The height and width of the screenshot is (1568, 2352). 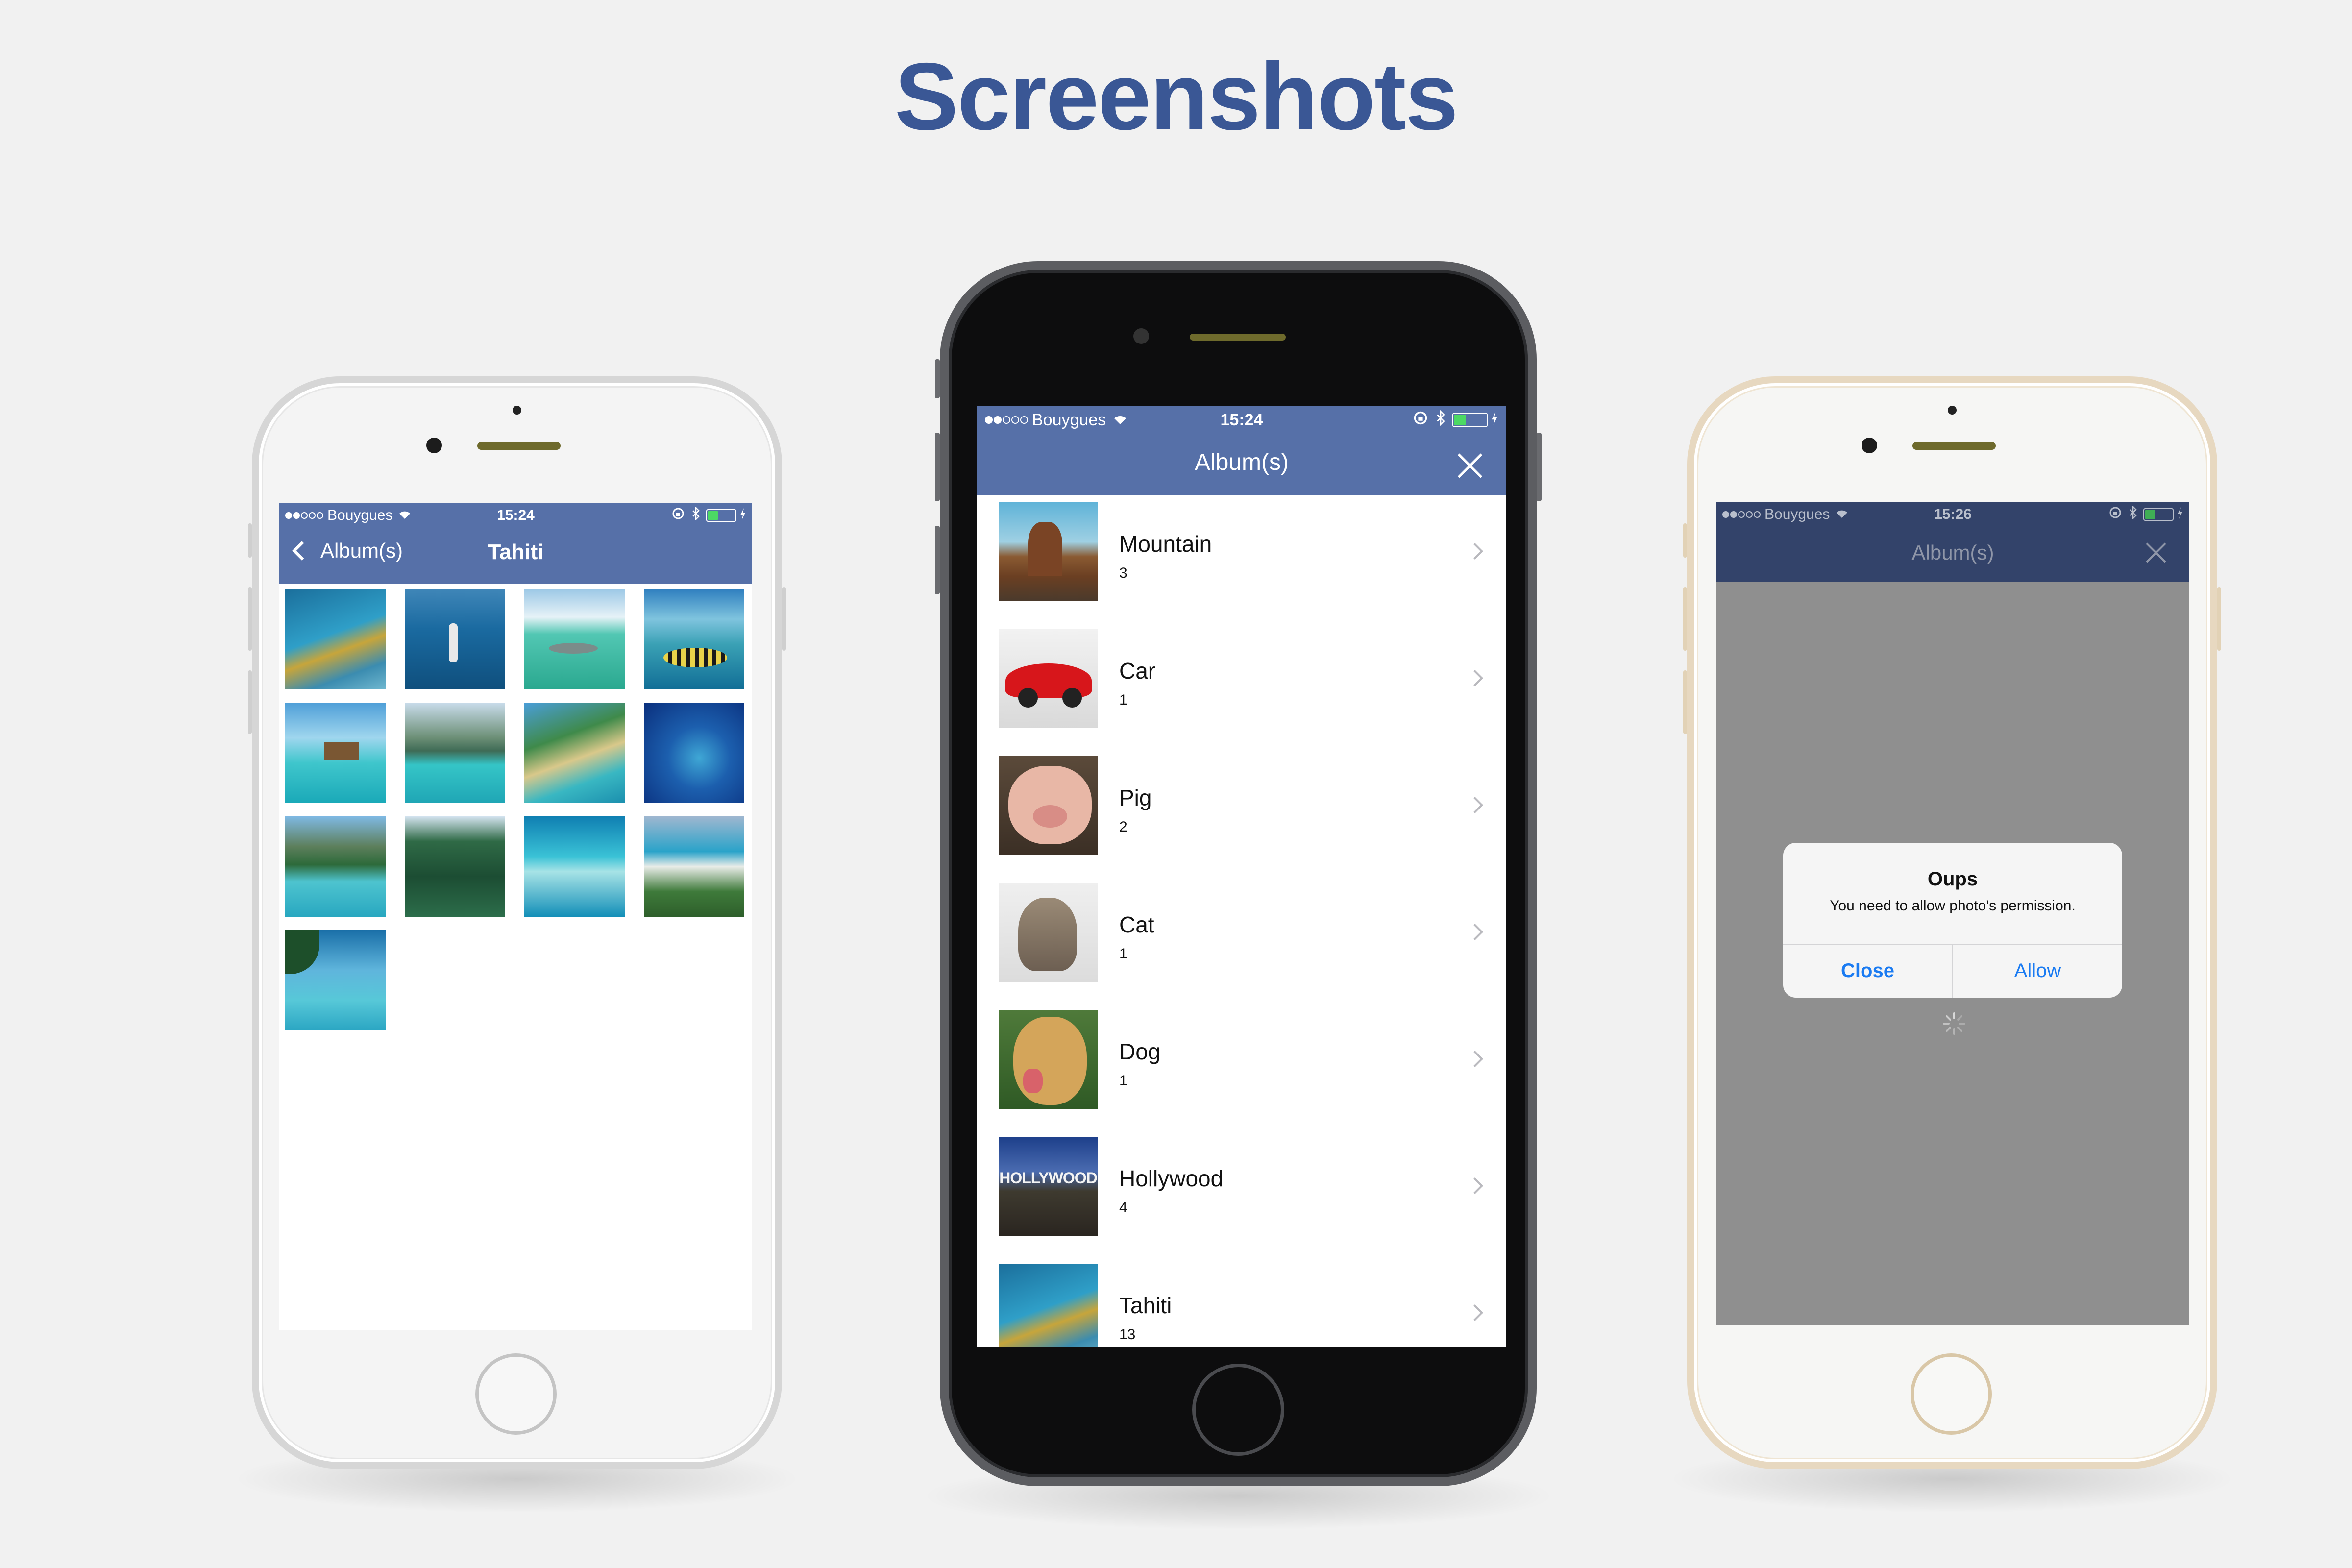 I want to click on album-count: 2, so click(x=1123, y=827).